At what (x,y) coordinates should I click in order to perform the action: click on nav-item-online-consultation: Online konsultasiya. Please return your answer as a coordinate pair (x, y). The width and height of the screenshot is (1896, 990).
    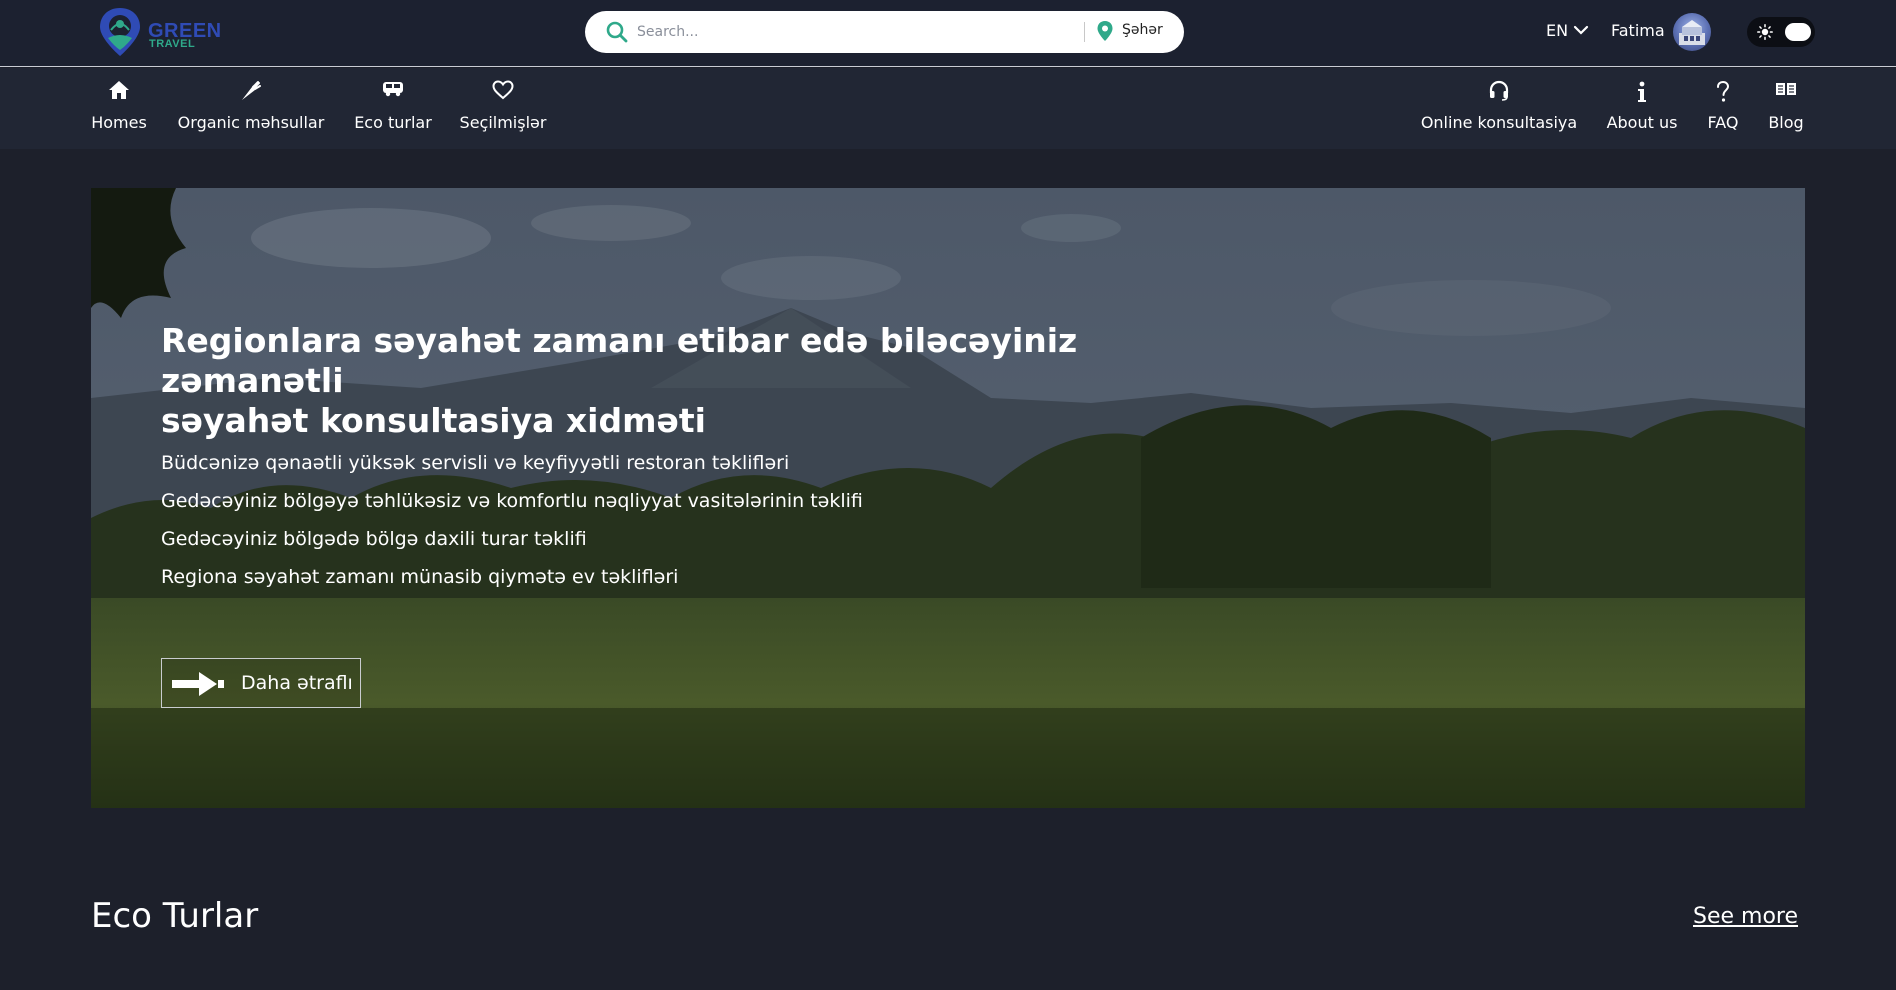
    Looking at the image, I should click on (1499, 108).